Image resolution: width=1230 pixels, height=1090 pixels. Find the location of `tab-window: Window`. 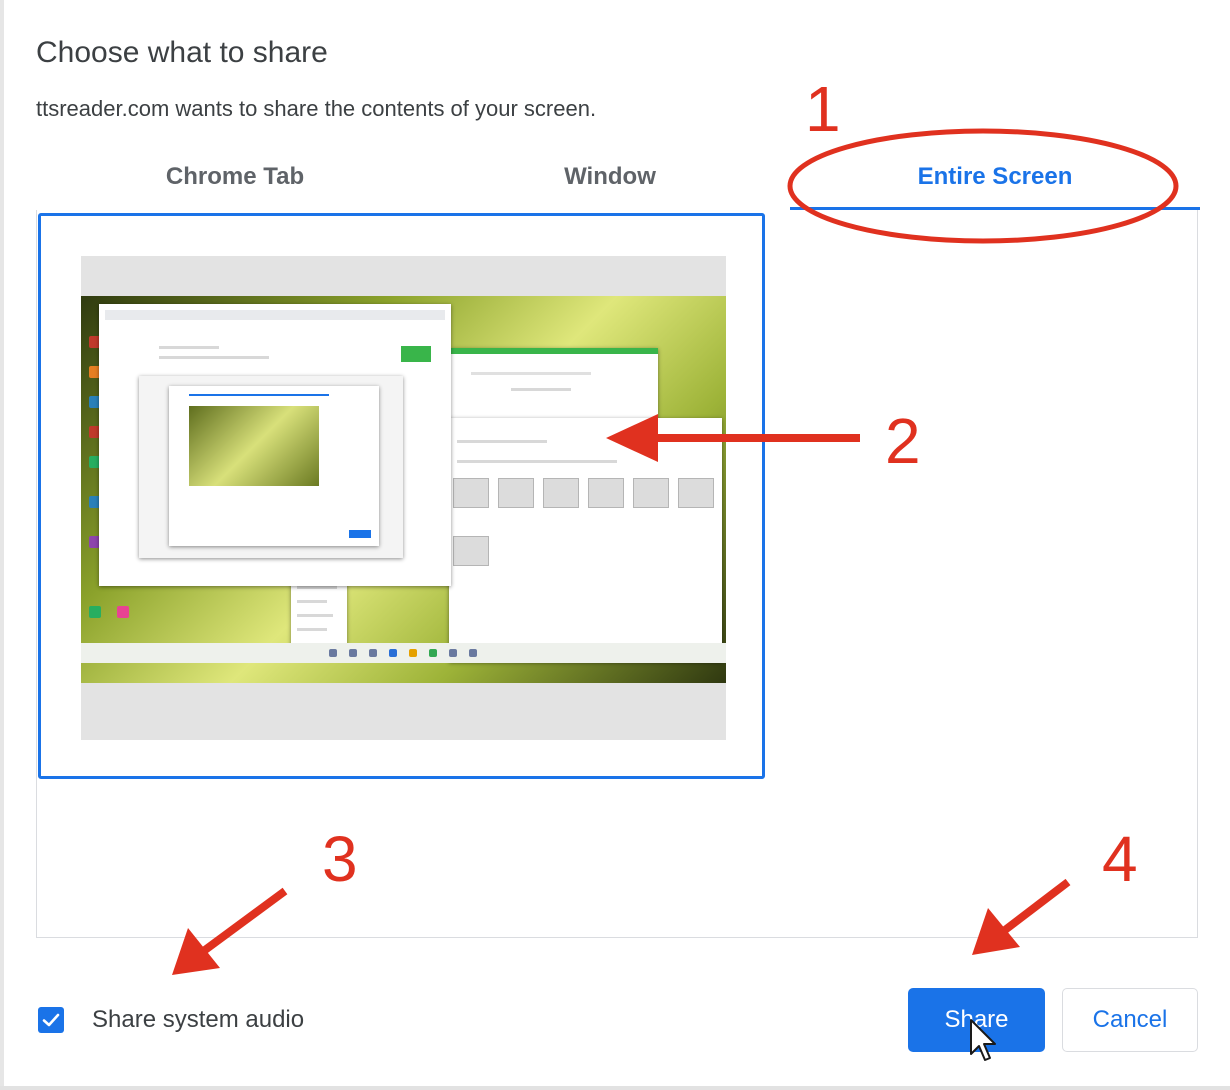

tab-window: Window is located at coordinates (610, 177).